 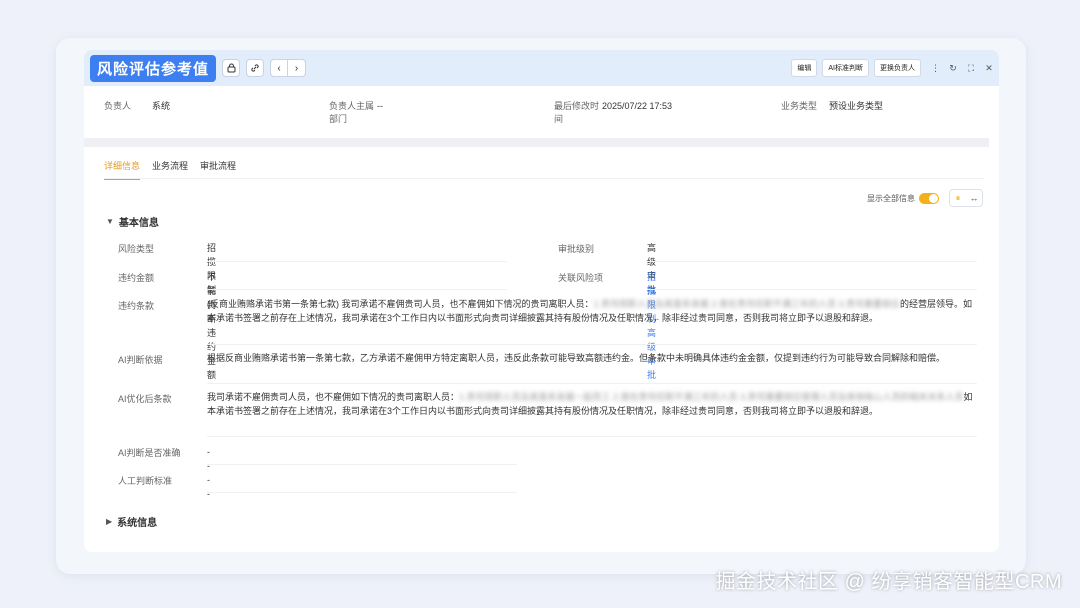 I want to click on meta-biztype: 业务类型 预设业务类型, so click(x=832, y=106).